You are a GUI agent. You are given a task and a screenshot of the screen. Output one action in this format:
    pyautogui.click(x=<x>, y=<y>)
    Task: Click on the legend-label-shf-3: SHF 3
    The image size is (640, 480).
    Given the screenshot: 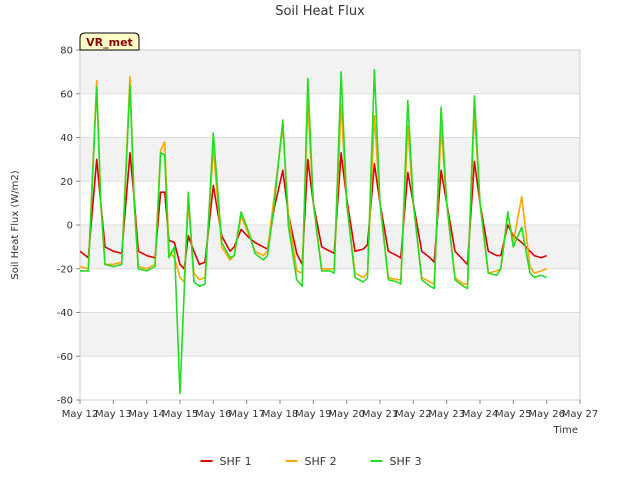 What is the action you would take?
    pyautogui.click(x=406, y=461)
    